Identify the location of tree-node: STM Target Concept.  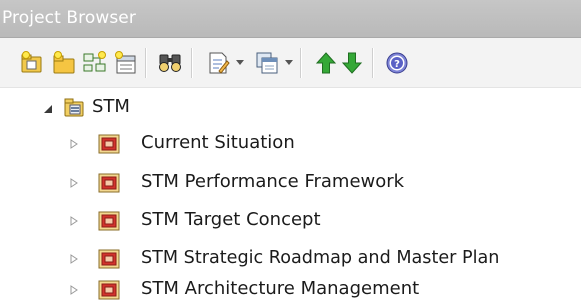
(290, 220).